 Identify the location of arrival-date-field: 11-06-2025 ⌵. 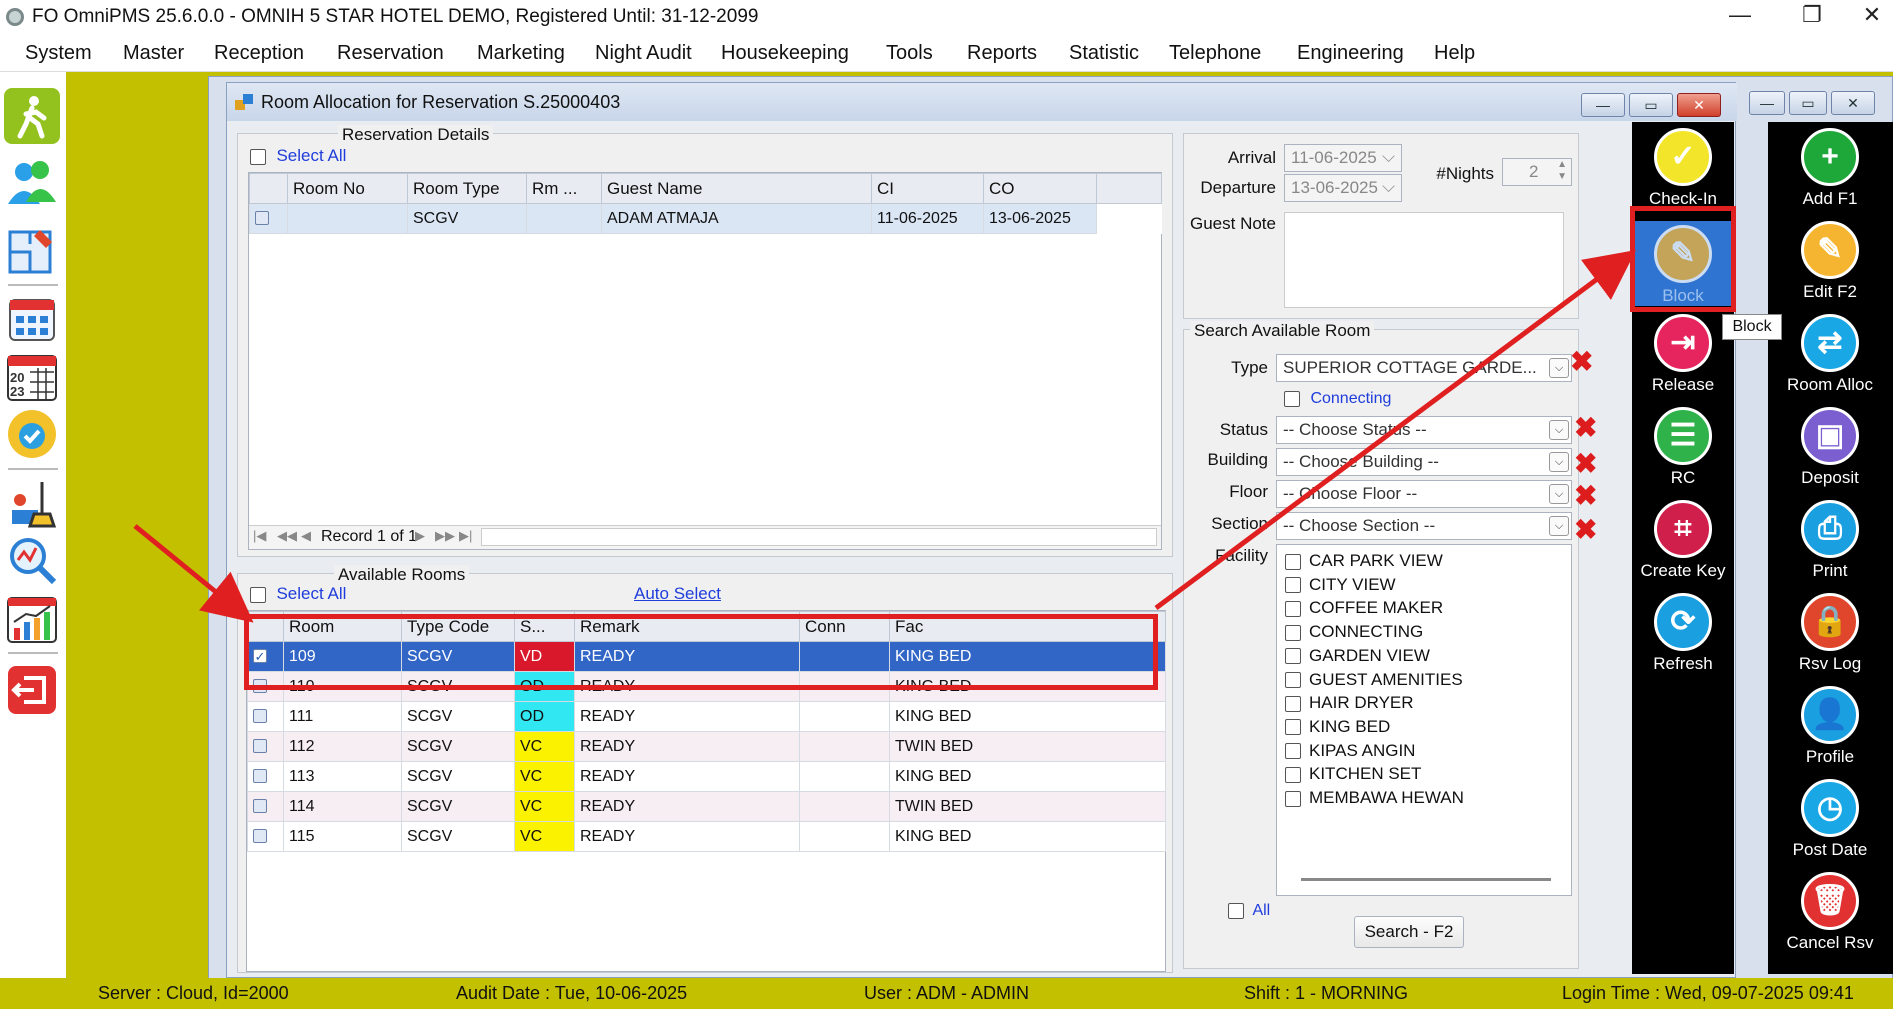
(1343, 158).